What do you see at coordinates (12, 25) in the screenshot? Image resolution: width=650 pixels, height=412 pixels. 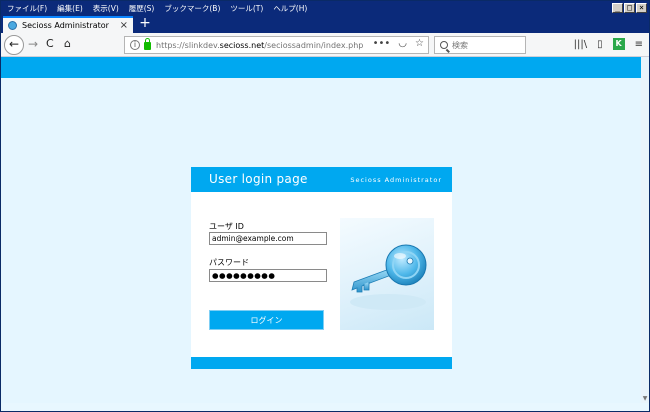 I see `globe-icon` at bounding box center [12, 25].